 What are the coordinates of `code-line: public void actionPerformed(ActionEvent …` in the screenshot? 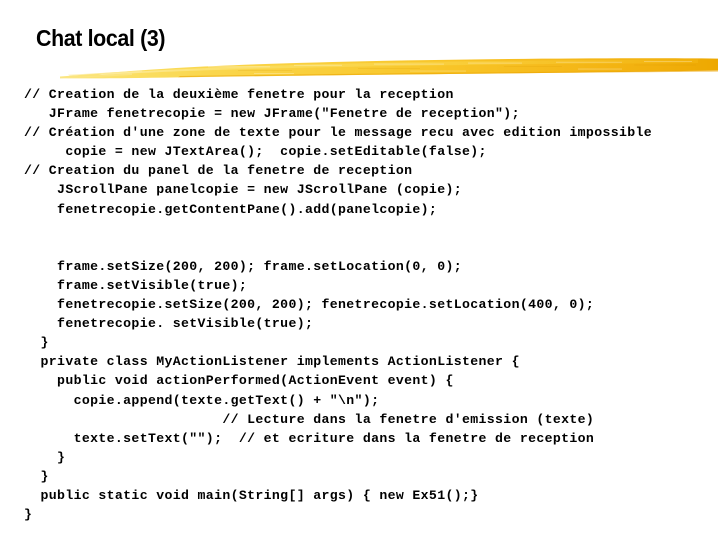 It's located at (239, 381).